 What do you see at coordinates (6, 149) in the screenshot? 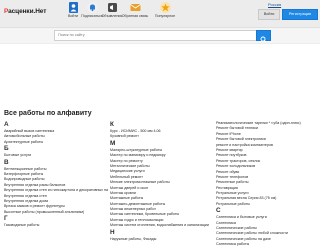
I see `letter-heading: Б` at bounding box center [6, 149].